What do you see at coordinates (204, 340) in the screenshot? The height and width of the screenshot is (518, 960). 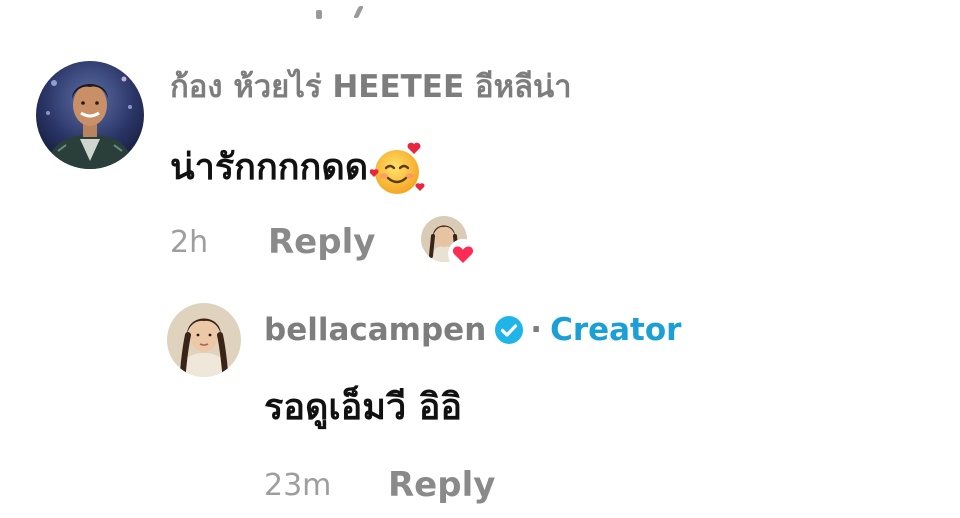 I see `creator-avatar` at bounding box center [204, 340].